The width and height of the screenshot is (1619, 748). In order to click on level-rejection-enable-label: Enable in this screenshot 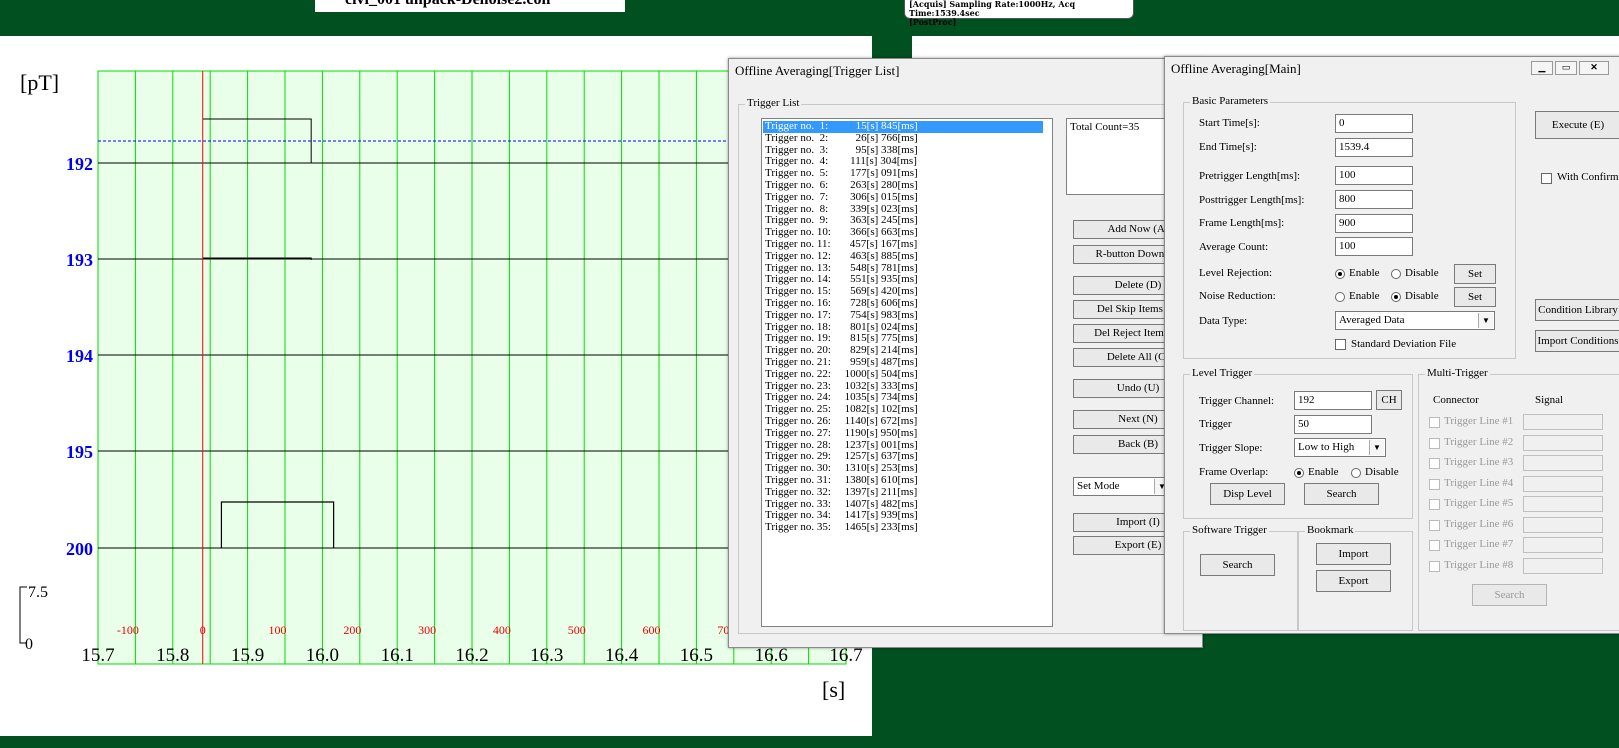, I will do `click(1364, 273)`.